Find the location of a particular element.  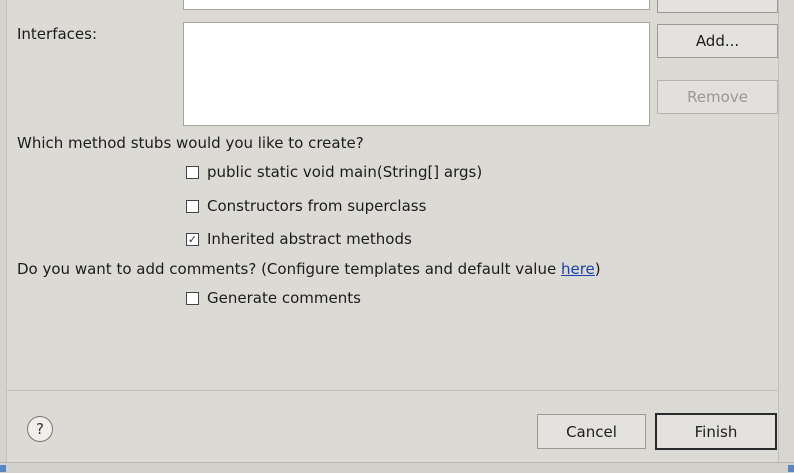

window-corner-accent-right is located at coordinates (791, 468).